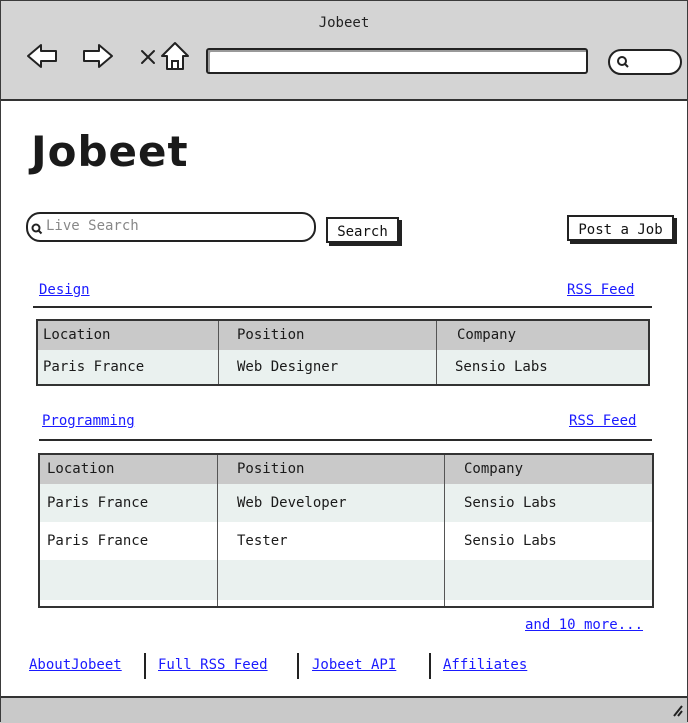 This screenshot has height=723, width=688. I want to click on address-bar, so click(397, 61).